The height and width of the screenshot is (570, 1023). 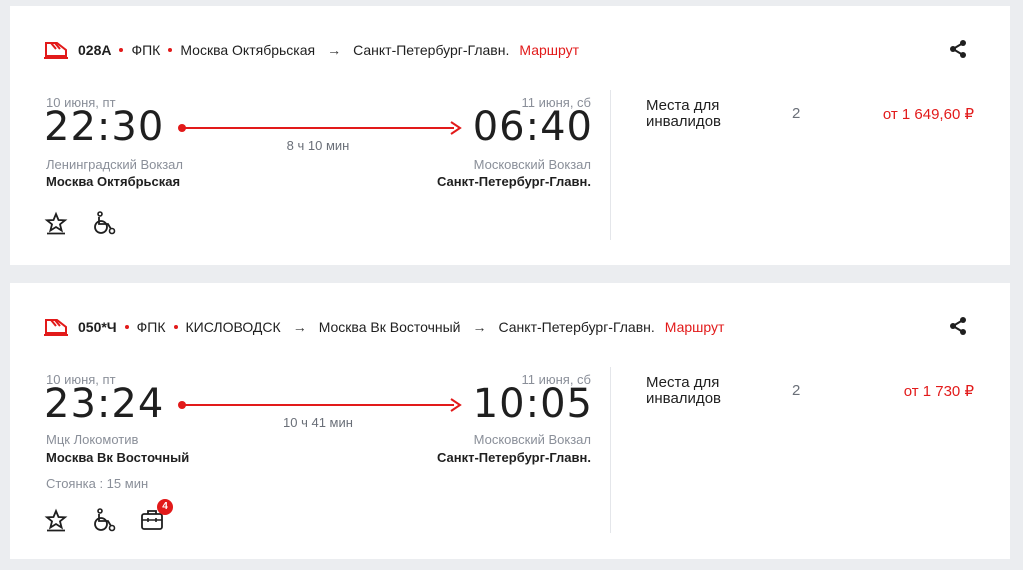 What do you see at coordinates (165, 507) in the screenshot?
I see `luggage-count-badge: 4` at bounding box center [165, 507].